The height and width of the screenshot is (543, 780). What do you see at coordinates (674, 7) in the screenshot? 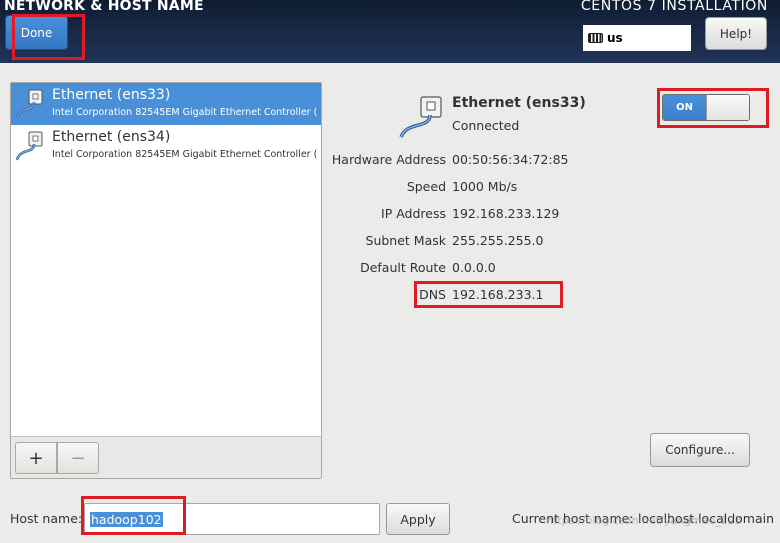
I see `installation-title: CENTOS 7 INSTALLATION` at bounding box center [674, 7].